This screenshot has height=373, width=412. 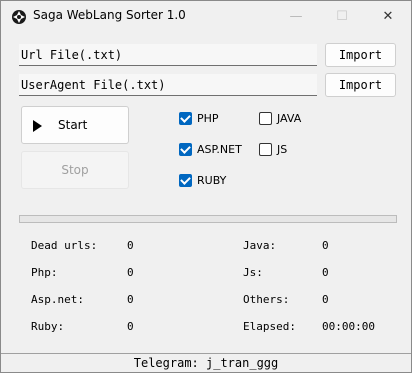 What do you see at coordinates (206, 363) in the screenshot?
I see `footer-telegram: Telegram: j_tran_ggg` at bounding box center [206, 363].